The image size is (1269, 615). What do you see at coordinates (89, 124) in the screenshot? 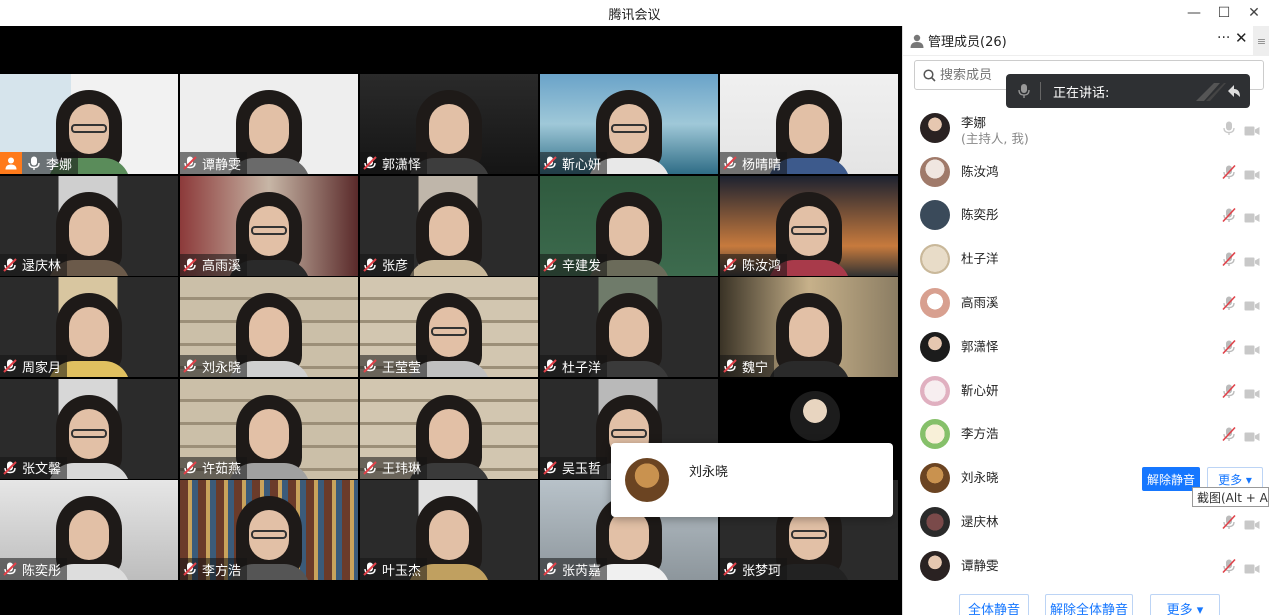
I see `video-tile: 李娜` at bounding box center [89, 124].